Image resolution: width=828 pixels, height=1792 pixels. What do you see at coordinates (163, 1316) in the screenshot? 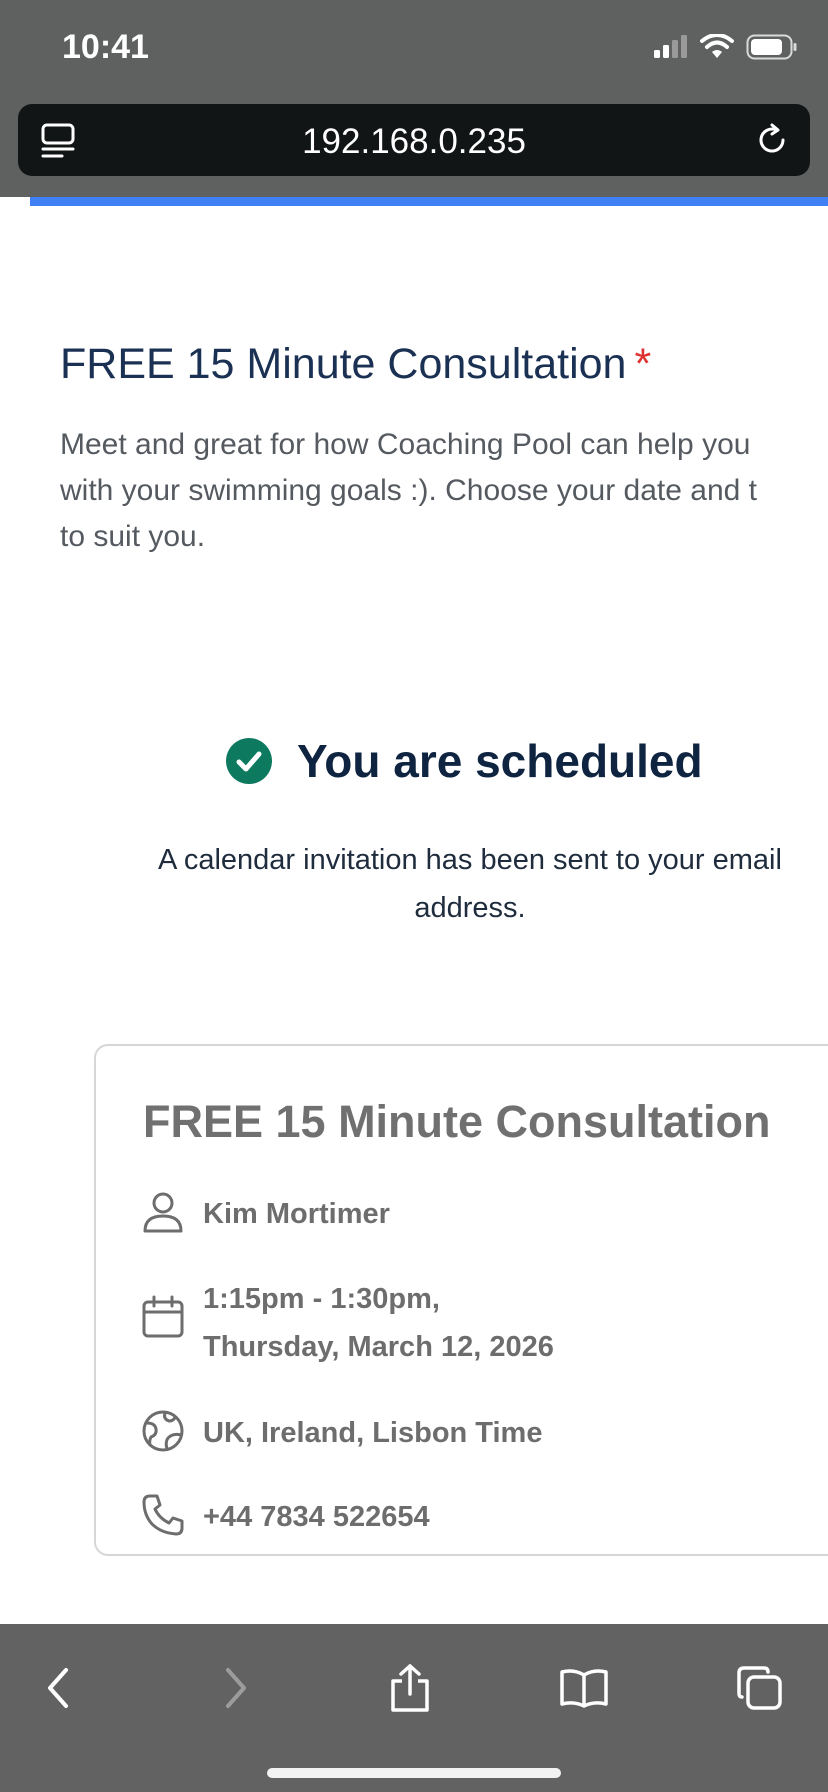
I see `calendar-icon` at bounding box center [163, 1316].